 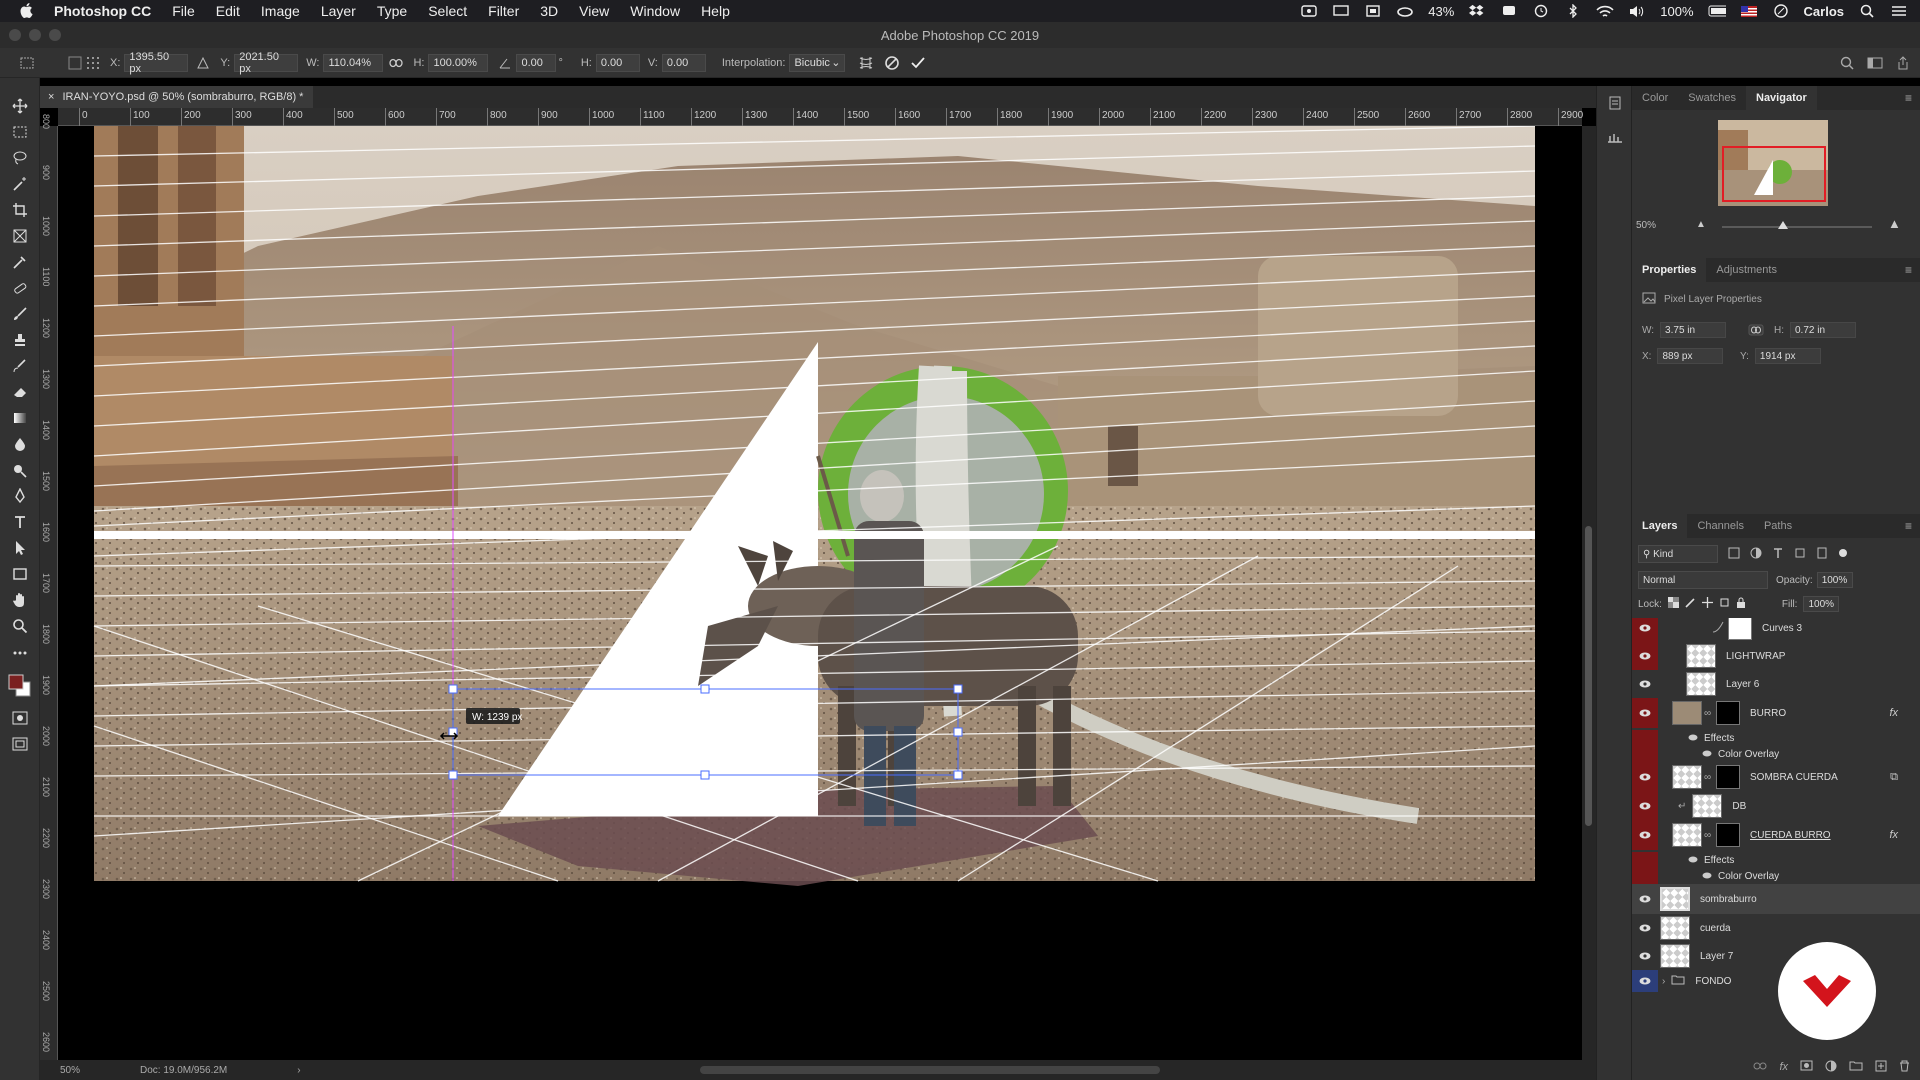 What do you see at coordinates (1776, 899) in the screenshot?
I see `layer-row-selected: sombraburro` at bounding box center [1776, 899].